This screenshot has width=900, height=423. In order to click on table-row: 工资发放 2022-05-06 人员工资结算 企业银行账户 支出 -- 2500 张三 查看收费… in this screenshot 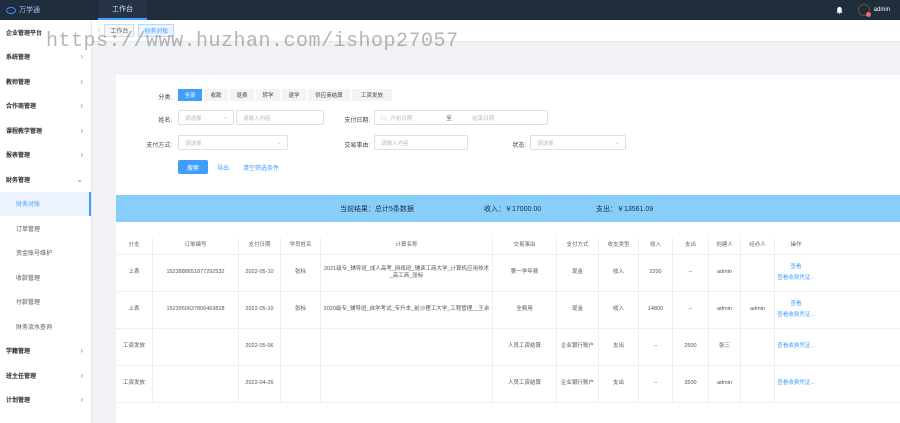, I will do `click(508, 347)`.